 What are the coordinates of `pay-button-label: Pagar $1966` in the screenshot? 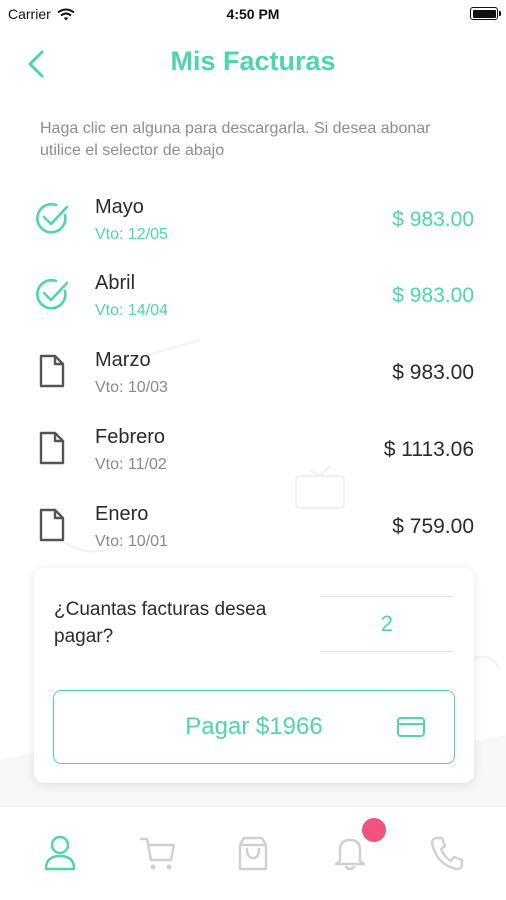 It's located at (254, 726).